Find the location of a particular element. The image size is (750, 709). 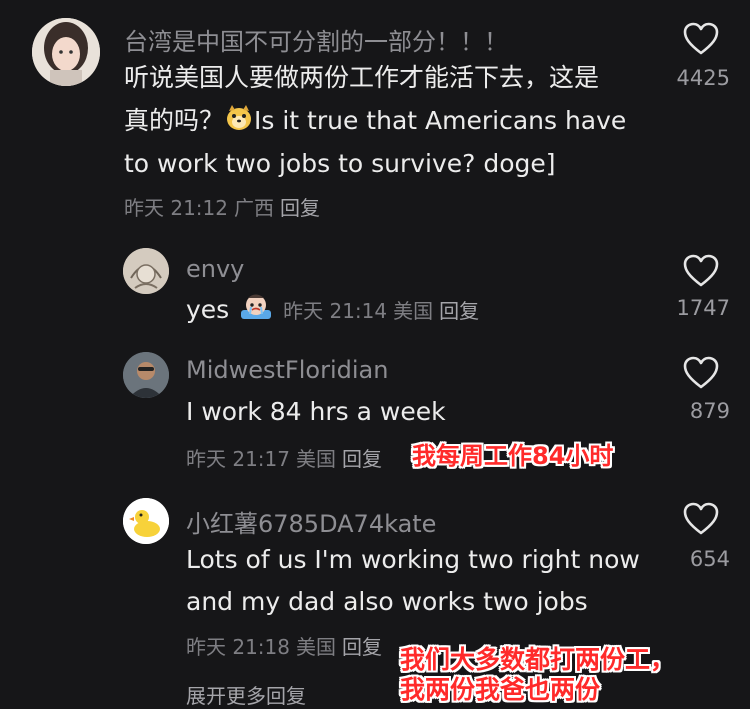

like-count: 654 is located at coordinates (709, 559).